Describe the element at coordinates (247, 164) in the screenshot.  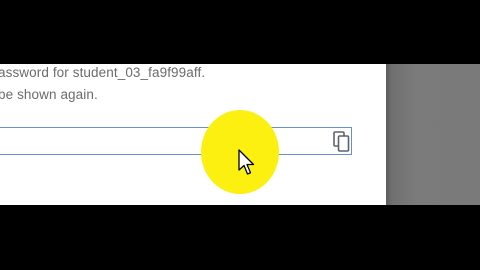
I see `mouse-pointer-icon` at that location.